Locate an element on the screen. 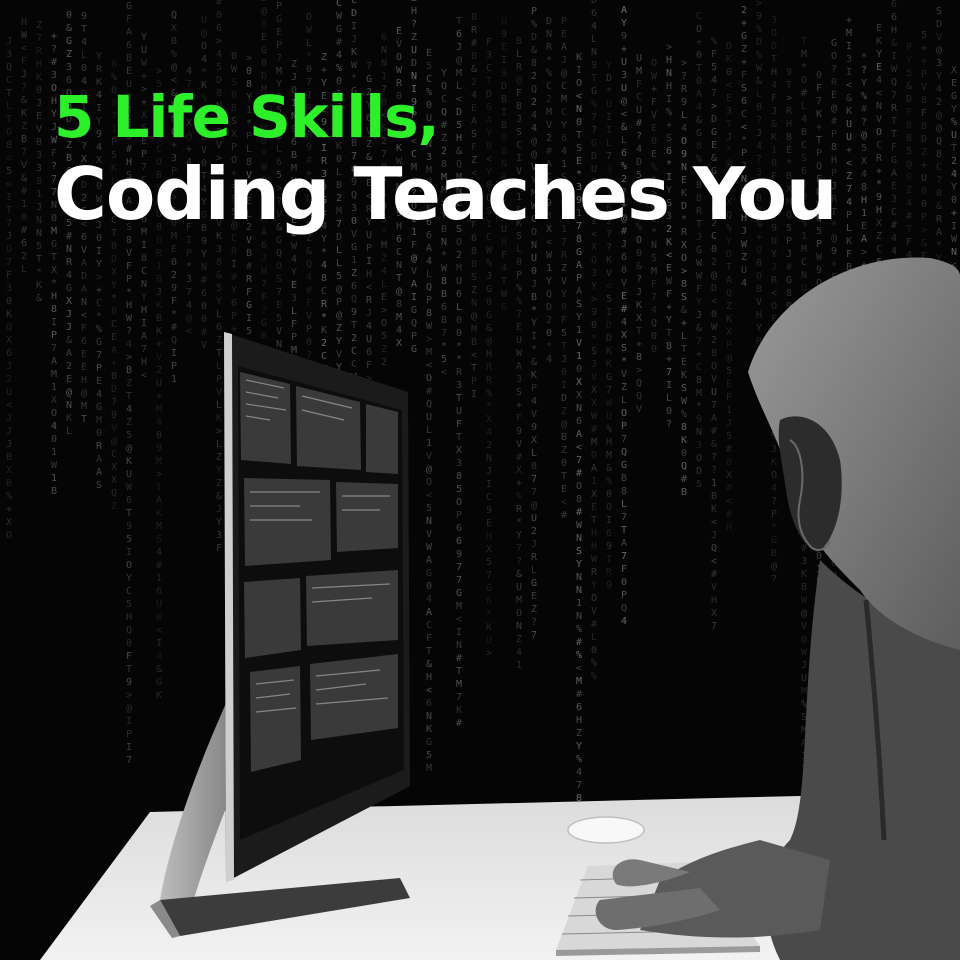 Image resolution: width=960 pixels, height=960 pixels. computer-monitor is located at coordinates (317, 607).